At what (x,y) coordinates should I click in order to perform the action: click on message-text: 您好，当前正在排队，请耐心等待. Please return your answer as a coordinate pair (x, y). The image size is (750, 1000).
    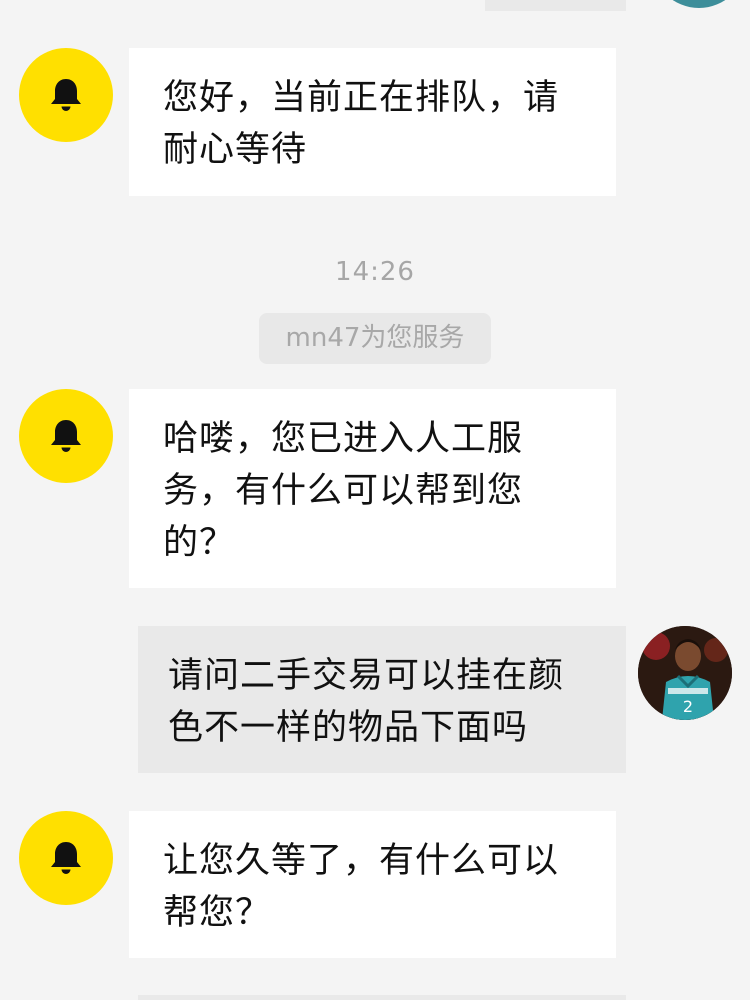
    Looking at the image, I should click on (361, 124).